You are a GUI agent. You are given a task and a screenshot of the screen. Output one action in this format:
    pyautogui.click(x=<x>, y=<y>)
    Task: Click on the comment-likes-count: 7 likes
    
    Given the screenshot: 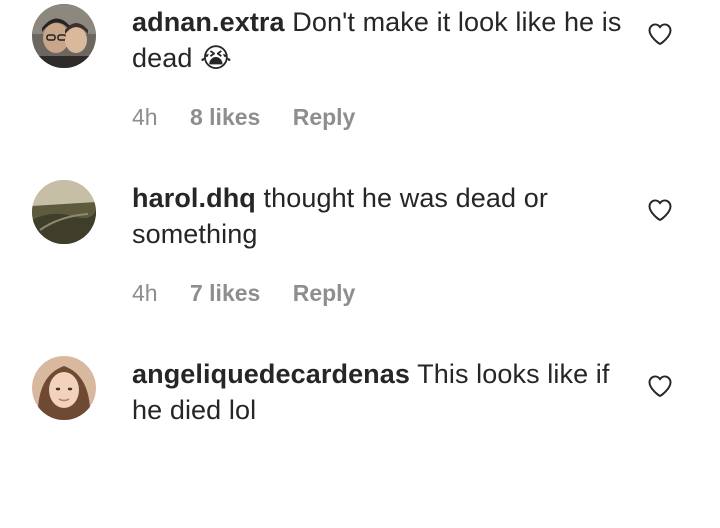 What is the action you would take?
    pyautogui.click(x=225, y=293)
    